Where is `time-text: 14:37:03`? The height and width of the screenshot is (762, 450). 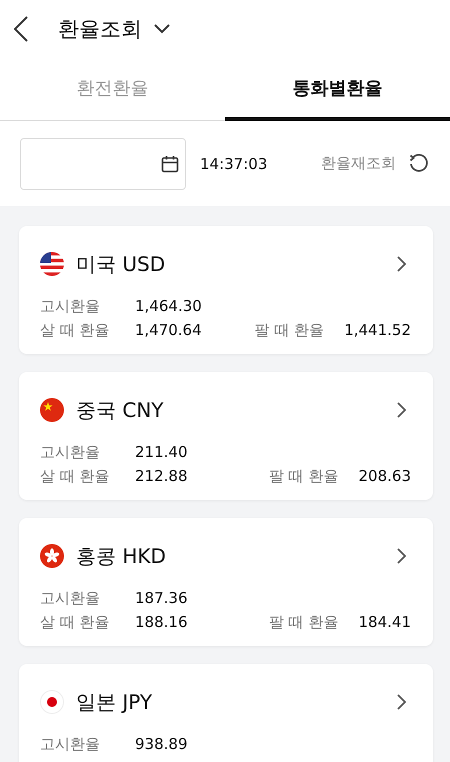 time-text: 14:37:03 is located at coordinates (234, 163).